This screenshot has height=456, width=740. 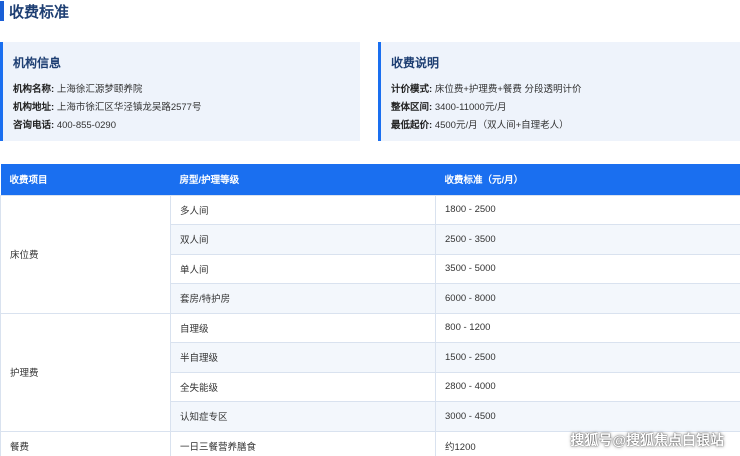 What do you see at coordinates (303, 268) in the screenshot?
I see `room-type-cell: 单人间` at bounding box center [303, 268].